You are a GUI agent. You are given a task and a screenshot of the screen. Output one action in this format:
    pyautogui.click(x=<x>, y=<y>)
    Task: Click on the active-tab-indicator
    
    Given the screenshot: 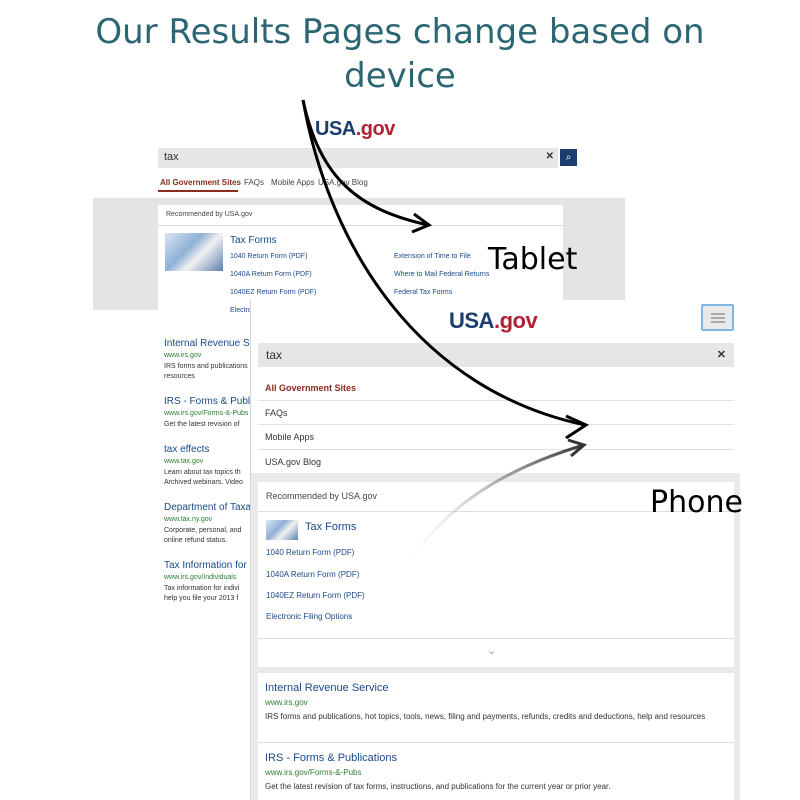 What is the action you would take?
    pyautogui.click(x=198, y=191)
    